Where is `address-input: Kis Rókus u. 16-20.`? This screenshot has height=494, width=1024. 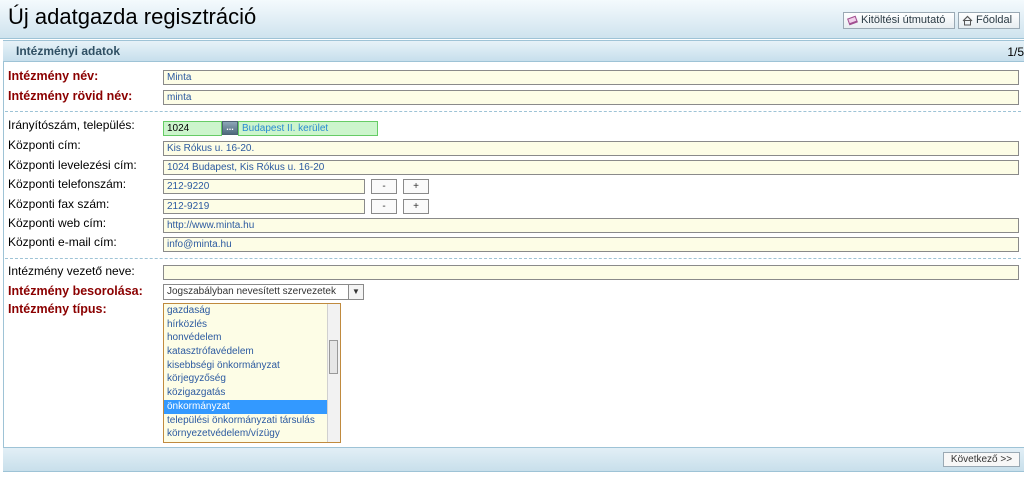 address-input: Kis Rókus u. 16-20. is located at coordinates (591, 148).